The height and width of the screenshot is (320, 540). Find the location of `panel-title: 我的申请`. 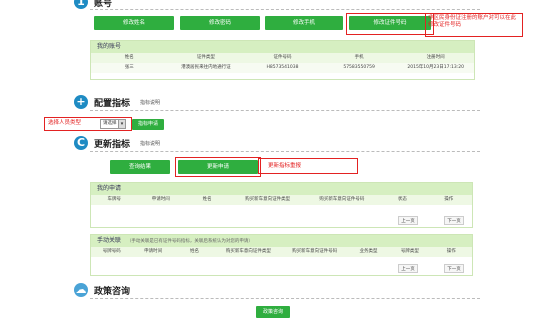

panel-title: 我的申请 is located at coordinates (281, 189).